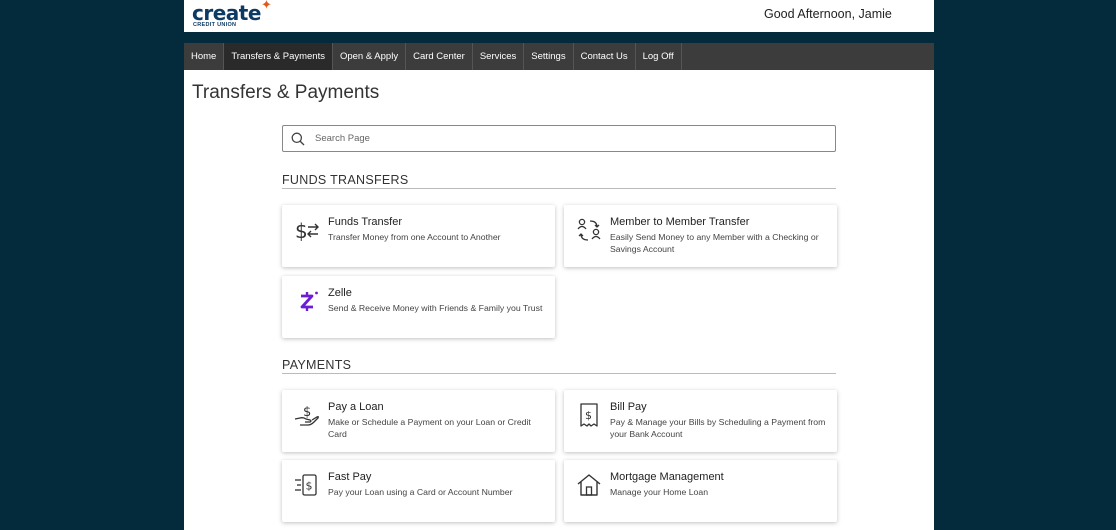 This screenshot has width=1116, height=530. Describe the element at coordinates (659, 492) in the screenshot. I see `card-description: Manage your Home Loan` at that location.